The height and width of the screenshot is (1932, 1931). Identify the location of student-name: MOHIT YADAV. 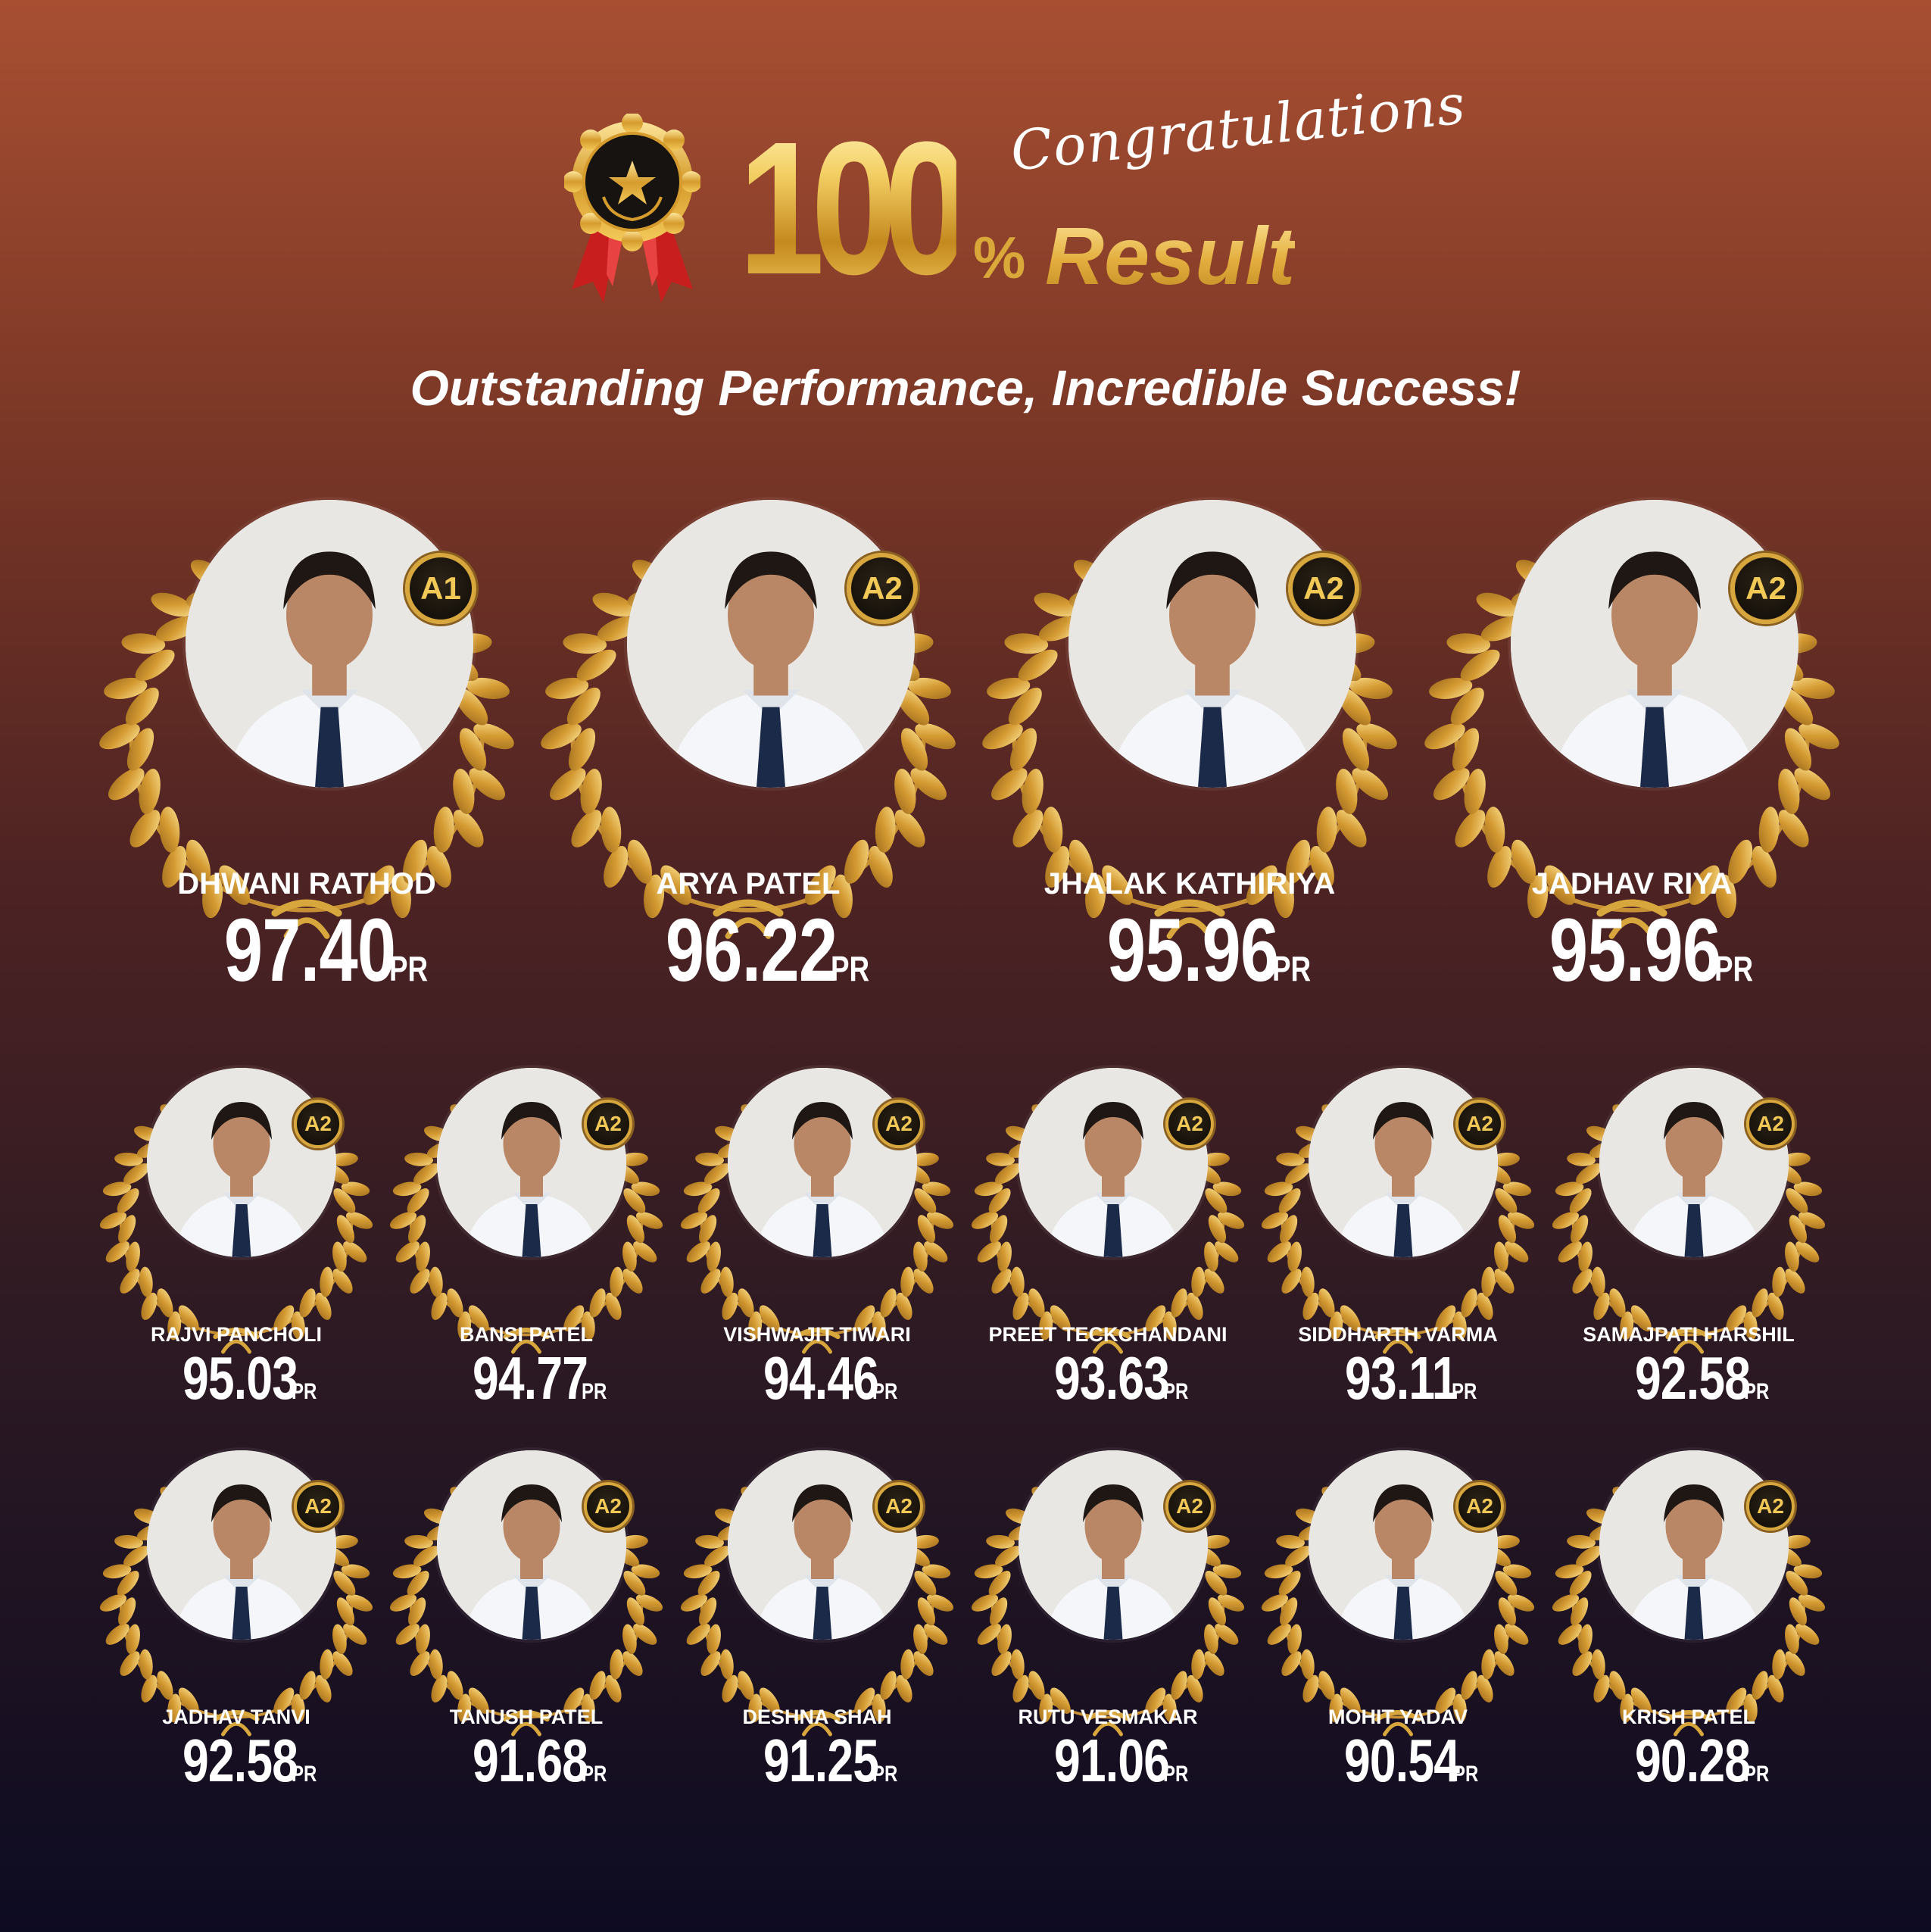
(1397, 1717).